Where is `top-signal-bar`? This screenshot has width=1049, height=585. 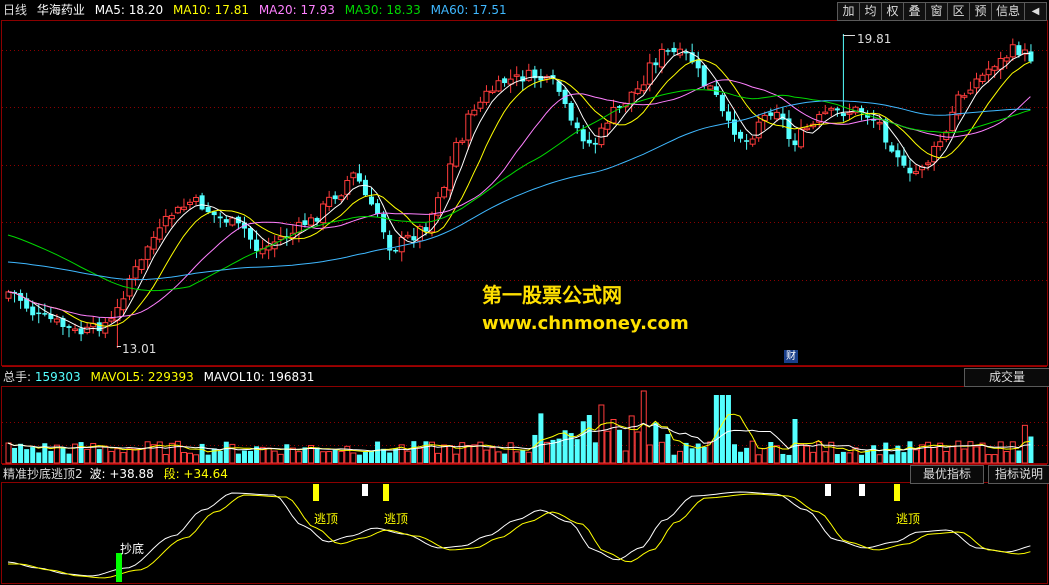 top-signal-bar is located at coordinates (897, 492).